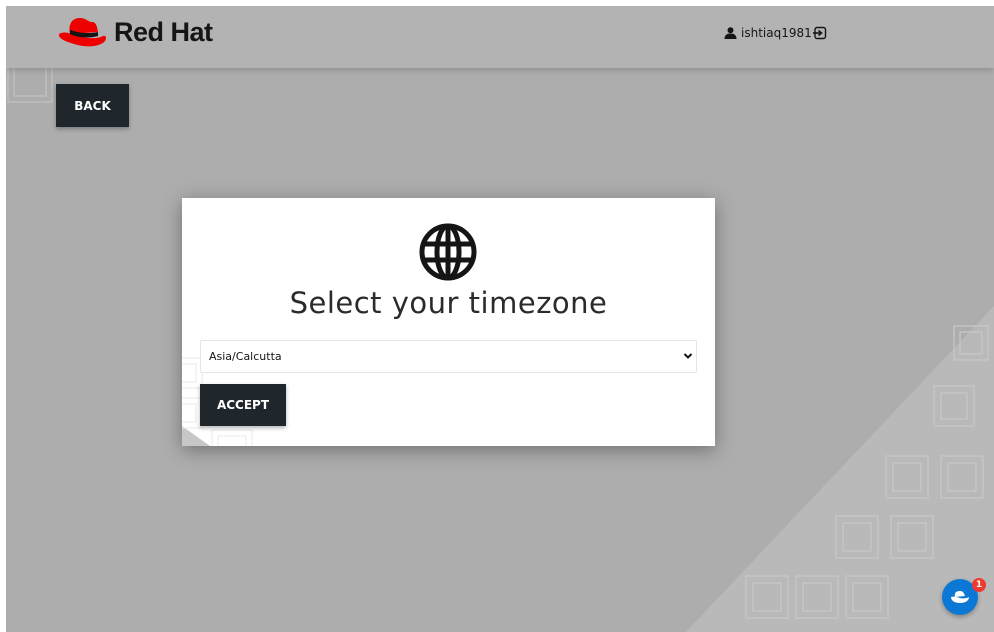 This screenshot has width=994, height=632. I want to click on brand-logo: Red Hat, so click(134, 32).